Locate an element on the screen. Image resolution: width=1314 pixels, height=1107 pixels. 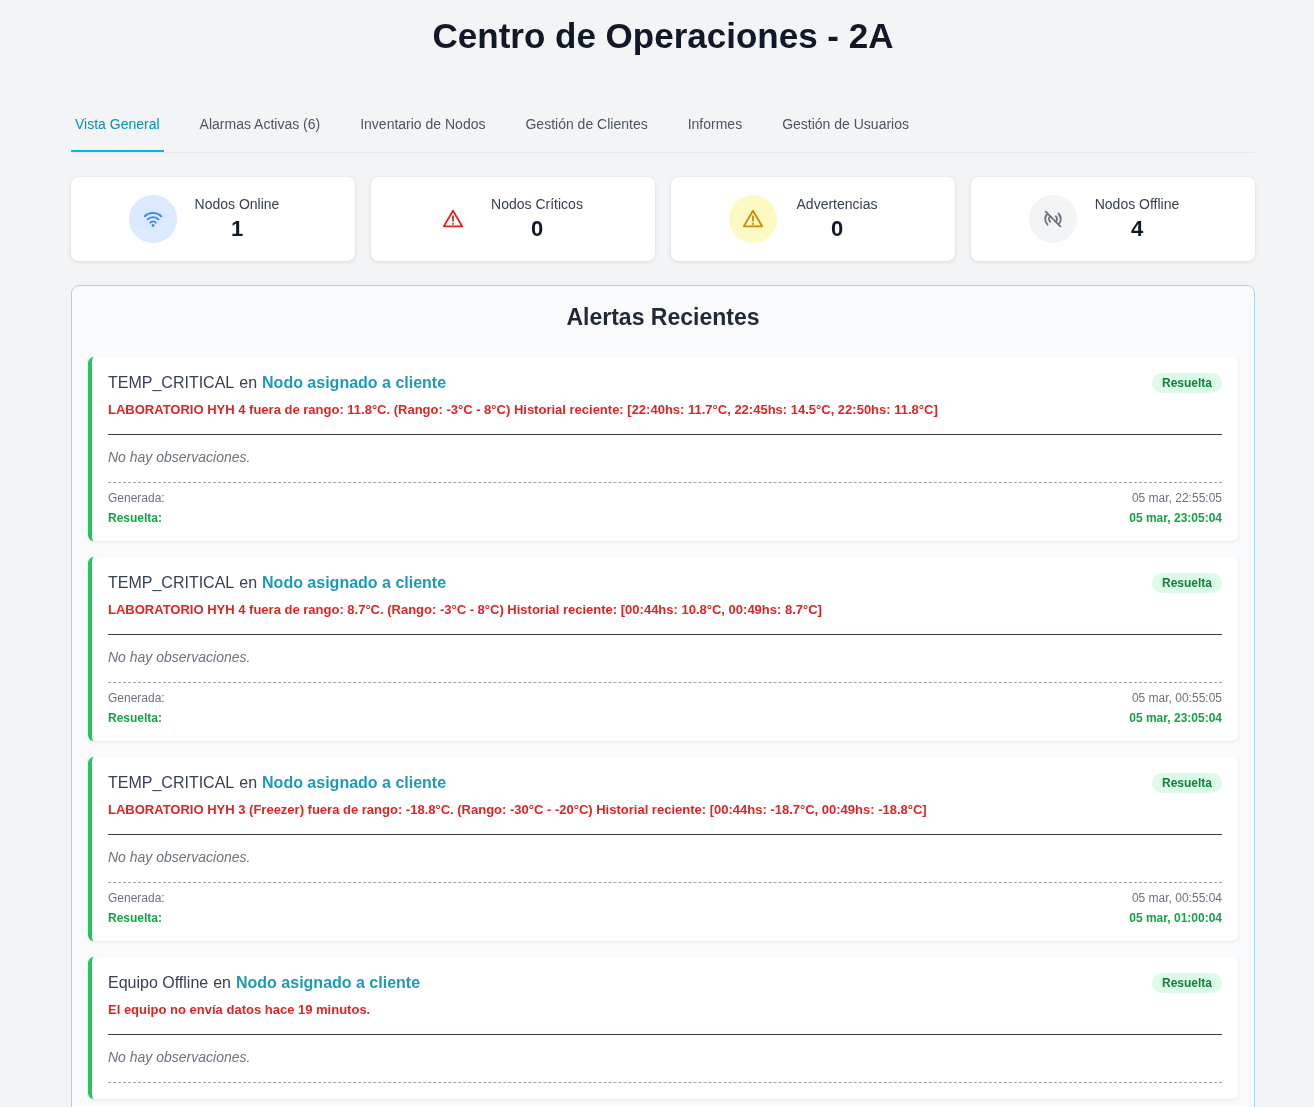
alert-message: El equipo no envía datos hace 19 minutos. is located at coordinates (240, 1009).